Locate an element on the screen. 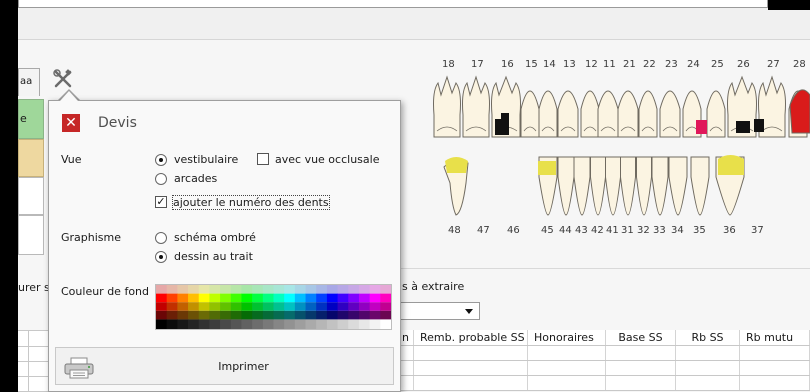  col-header-remb: Remb. probable SS is located at coordinates (471, 337).